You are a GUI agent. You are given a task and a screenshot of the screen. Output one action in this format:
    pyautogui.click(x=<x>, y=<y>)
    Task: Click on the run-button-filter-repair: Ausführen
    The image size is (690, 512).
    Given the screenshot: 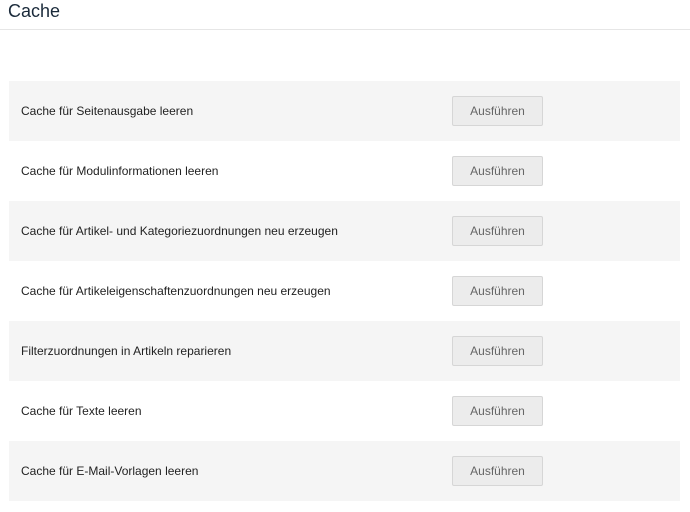 What is the action you would take?
    pyautogui.click(x=497, y=351)
    